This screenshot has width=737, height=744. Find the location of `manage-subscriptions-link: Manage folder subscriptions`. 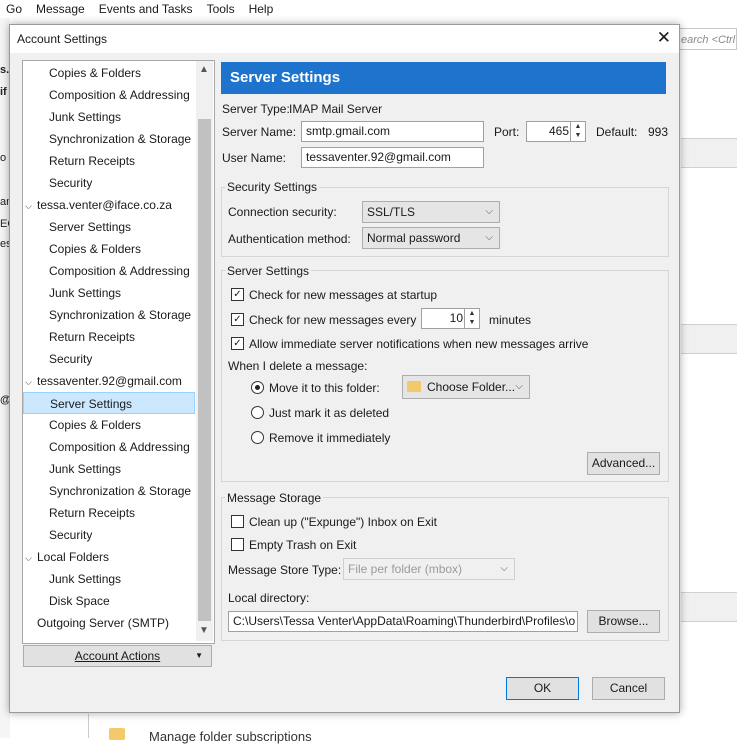

manage-subscriptions-link: Manage folder subscriptions is located at coordinates (230, 736).